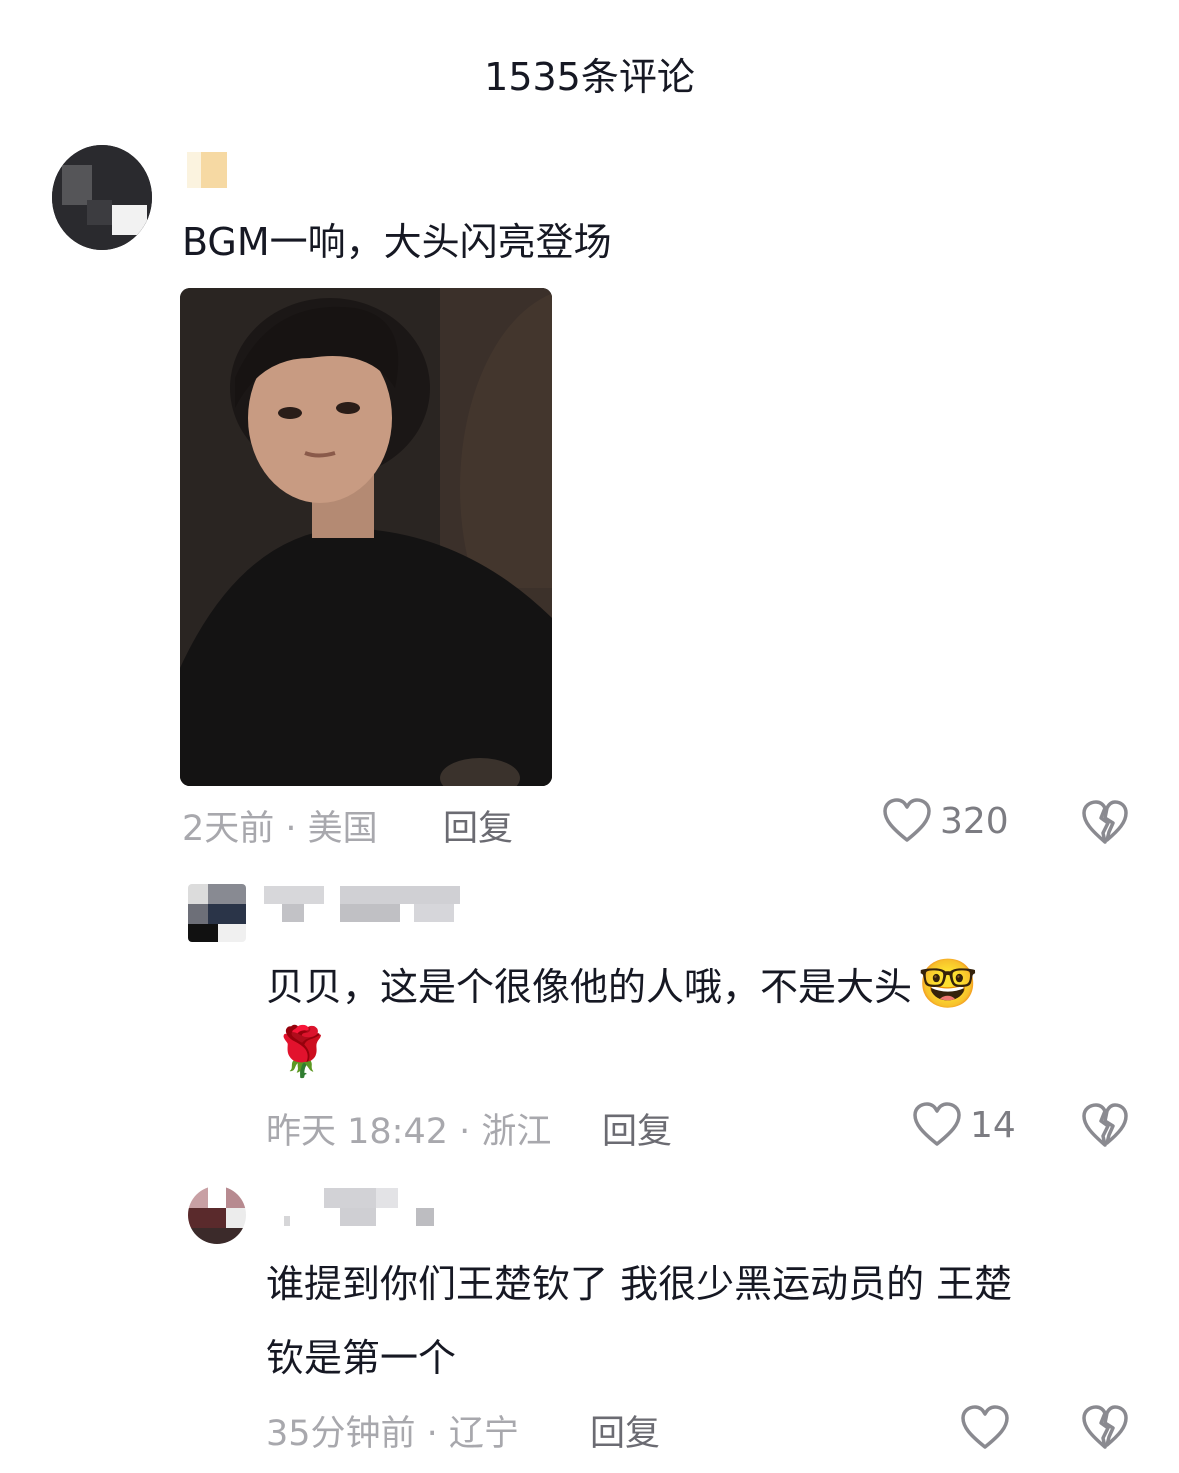 This screenshot has height=1473, width=1179. What do you see at coordinates (392, 1434) in the screenshot?
I see `comment-meta: 35分钟前 · 辽宁` at bounding box center [392, 1434].